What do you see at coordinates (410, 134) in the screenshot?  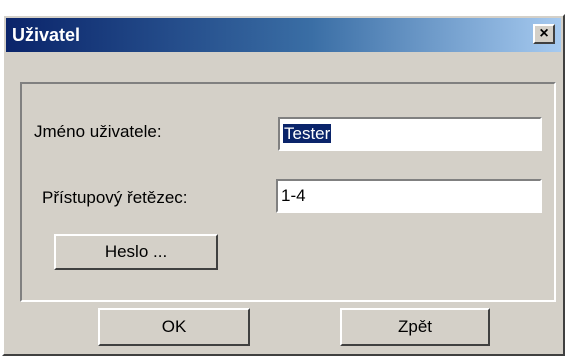 I see `username-field: Tester` at bounding box center [410, 134].